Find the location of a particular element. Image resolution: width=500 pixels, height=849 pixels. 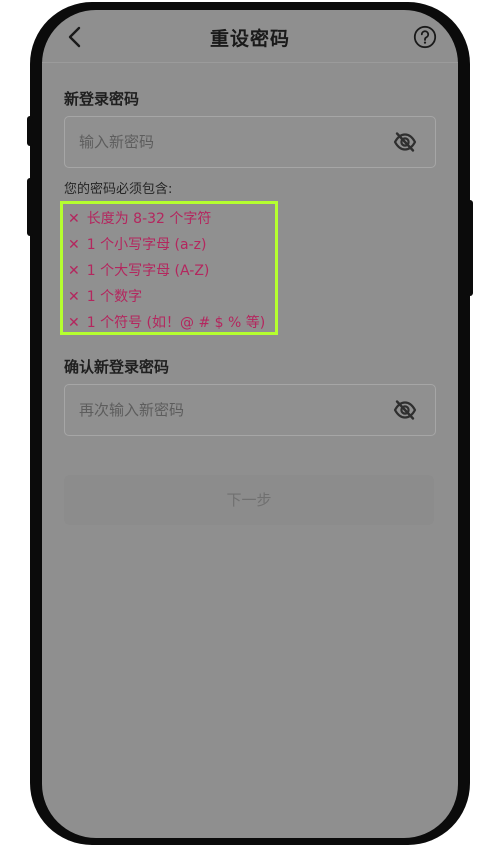

nav-bar: 重设密码 is located at coordinates (250, 36).